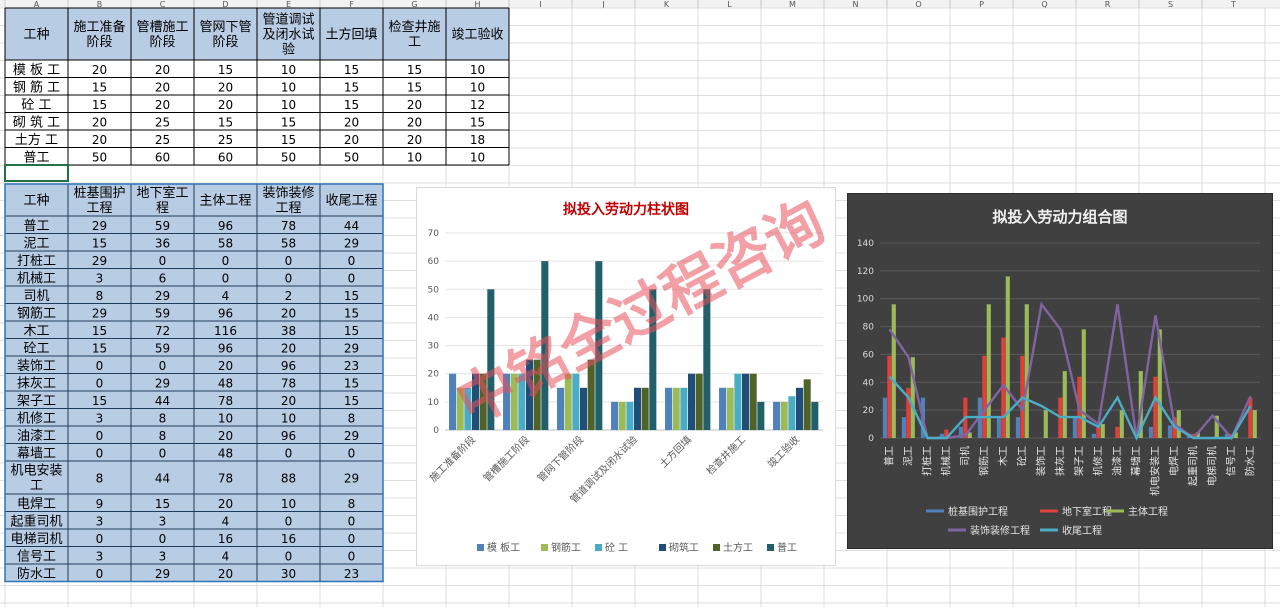  Describe the element at coordinates (1041, 461) in the screenshot. I see `combo-xtick-label: 装饰工` at that location.